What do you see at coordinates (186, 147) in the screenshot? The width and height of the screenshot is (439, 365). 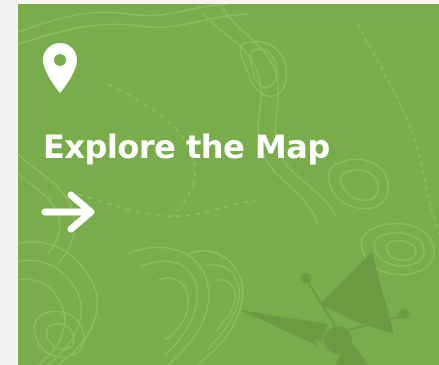 I see `card-title: Explore the Map` at bounding box center [186, 147].